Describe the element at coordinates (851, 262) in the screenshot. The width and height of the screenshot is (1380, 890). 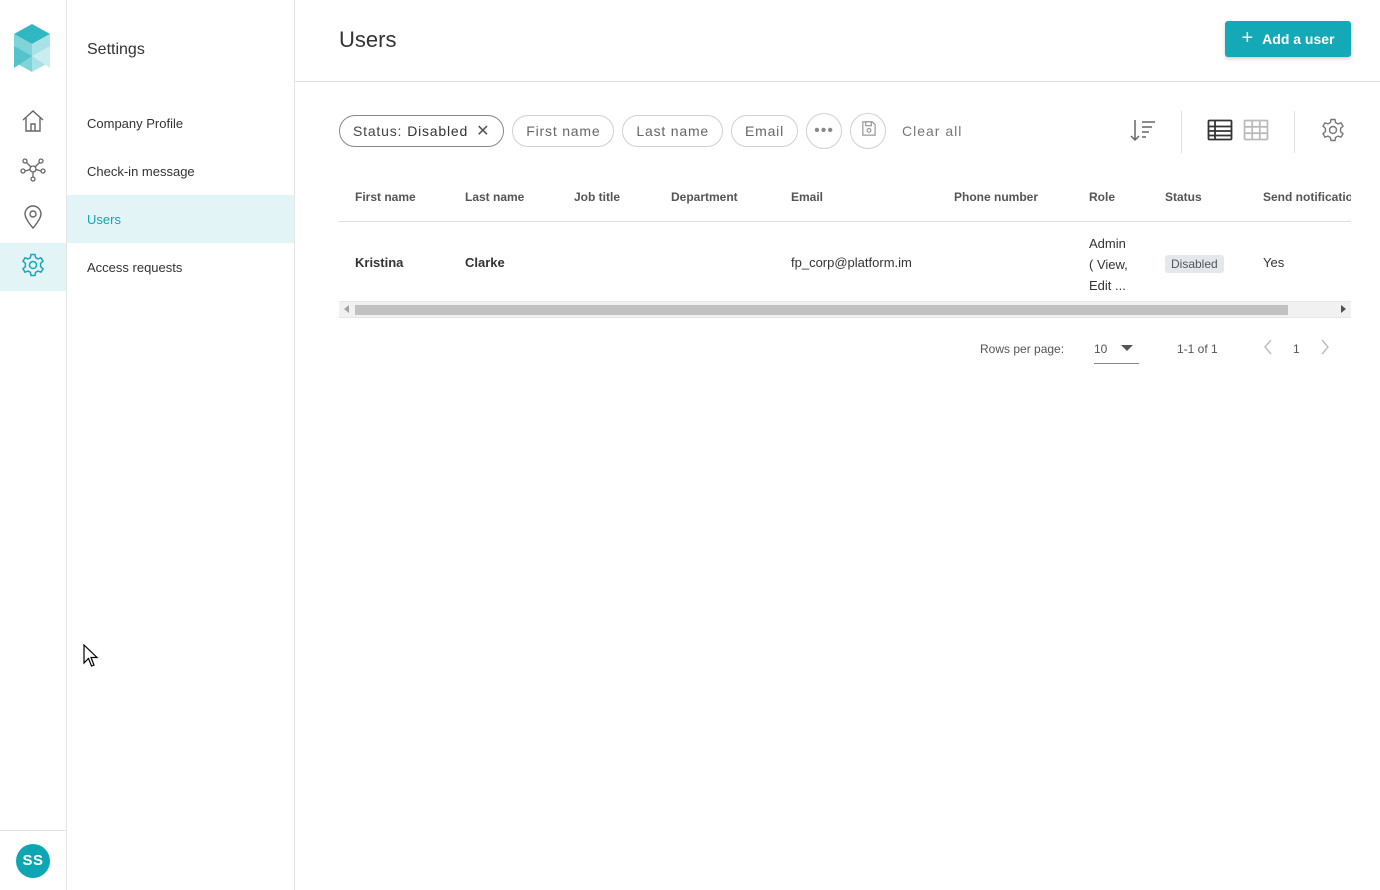
I see `cell-email: fp_corp@platform.im` at that location.